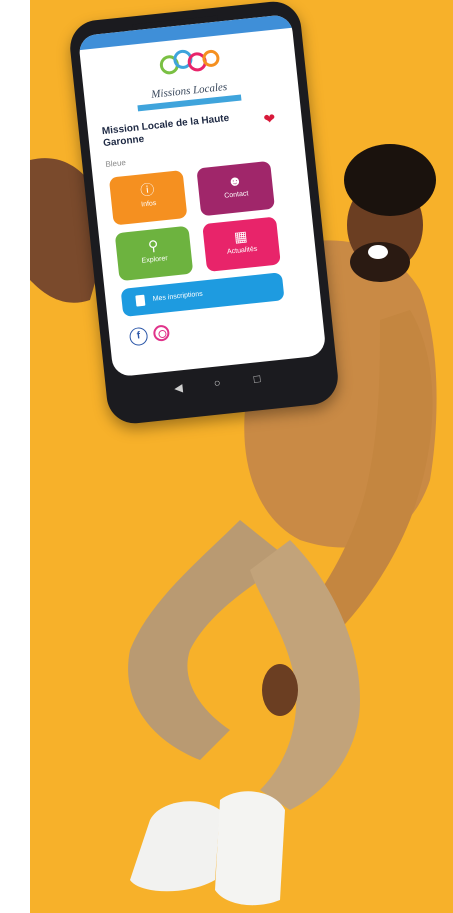 The image size is (453, 913). Describe the element at coordinates (161, 333) in the screenshot. I see `instagram-icon` at that location.